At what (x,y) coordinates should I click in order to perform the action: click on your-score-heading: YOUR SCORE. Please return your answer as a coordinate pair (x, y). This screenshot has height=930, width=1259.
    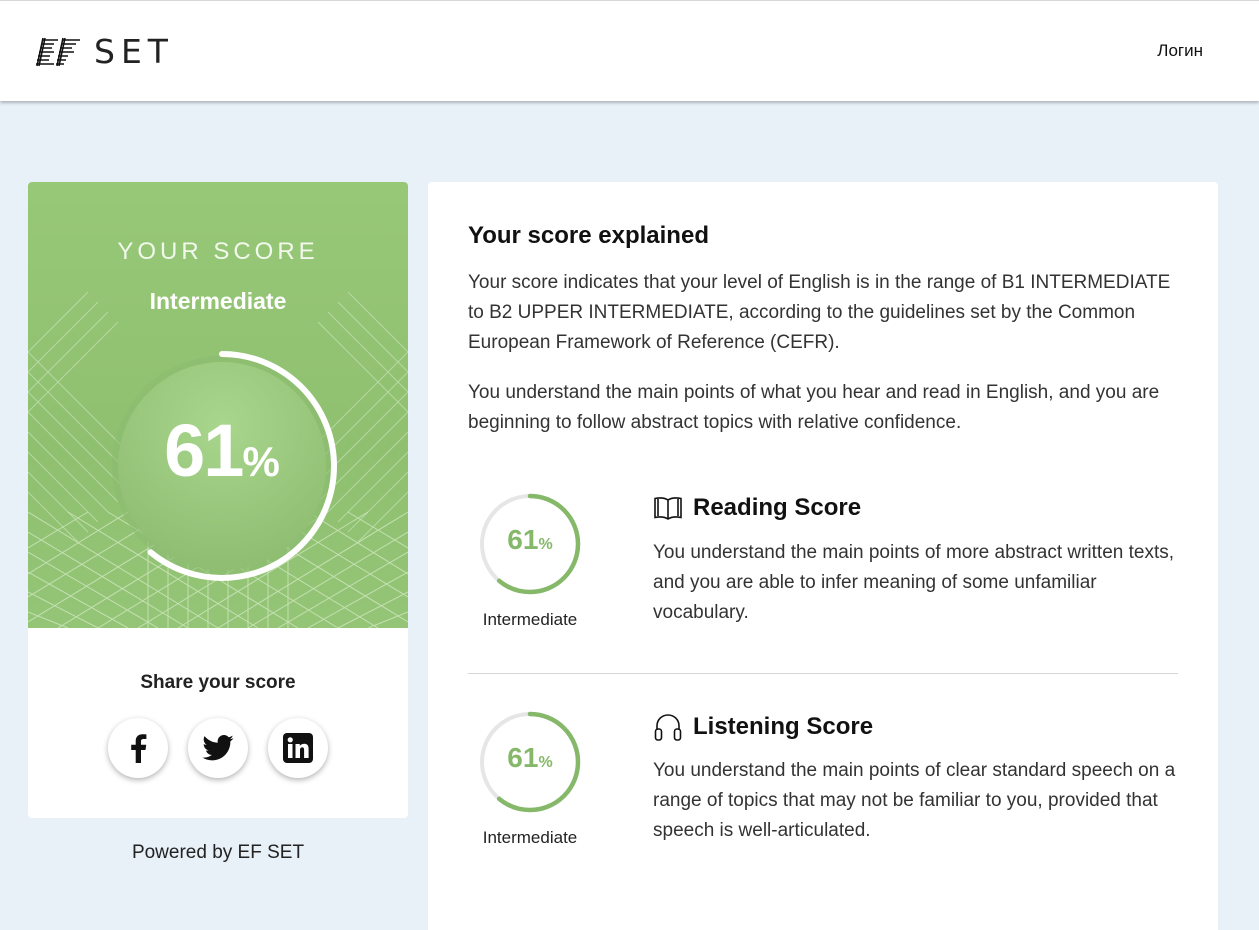
    Looking at the image, I should click on (218, 251).